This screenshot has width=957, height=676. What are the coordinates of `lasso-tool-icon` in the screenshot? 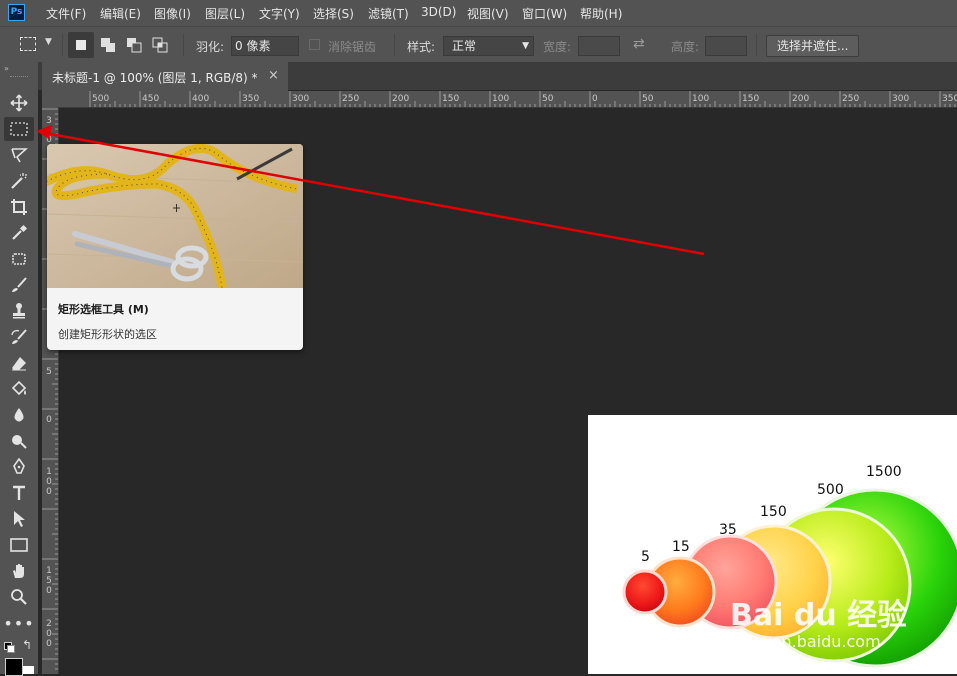 It's located at (19, 155).